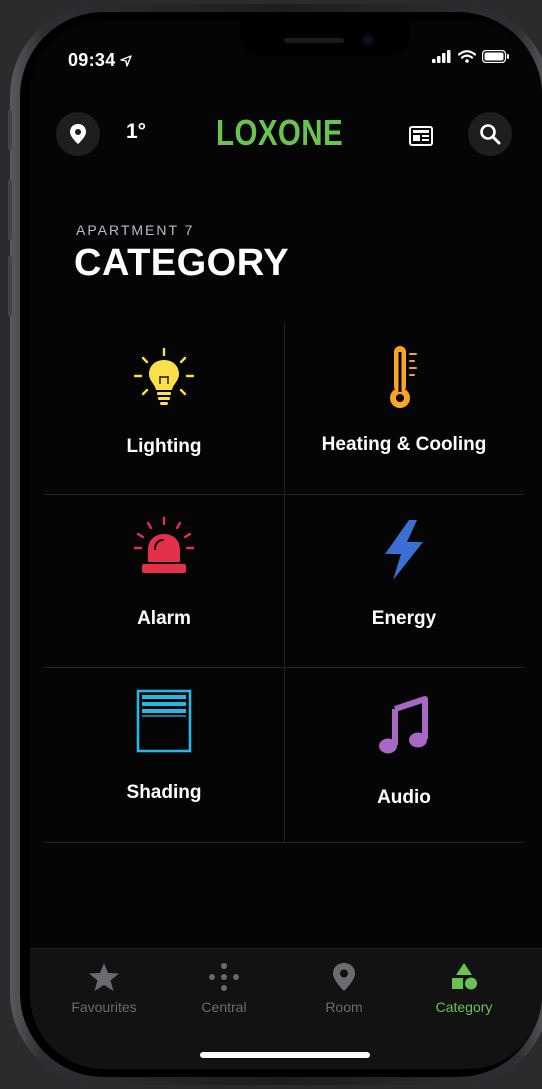  What do you see at coordinates (10, 210) in the screenshot?
I see `volume-up-button` at bounding box center [10, 210].